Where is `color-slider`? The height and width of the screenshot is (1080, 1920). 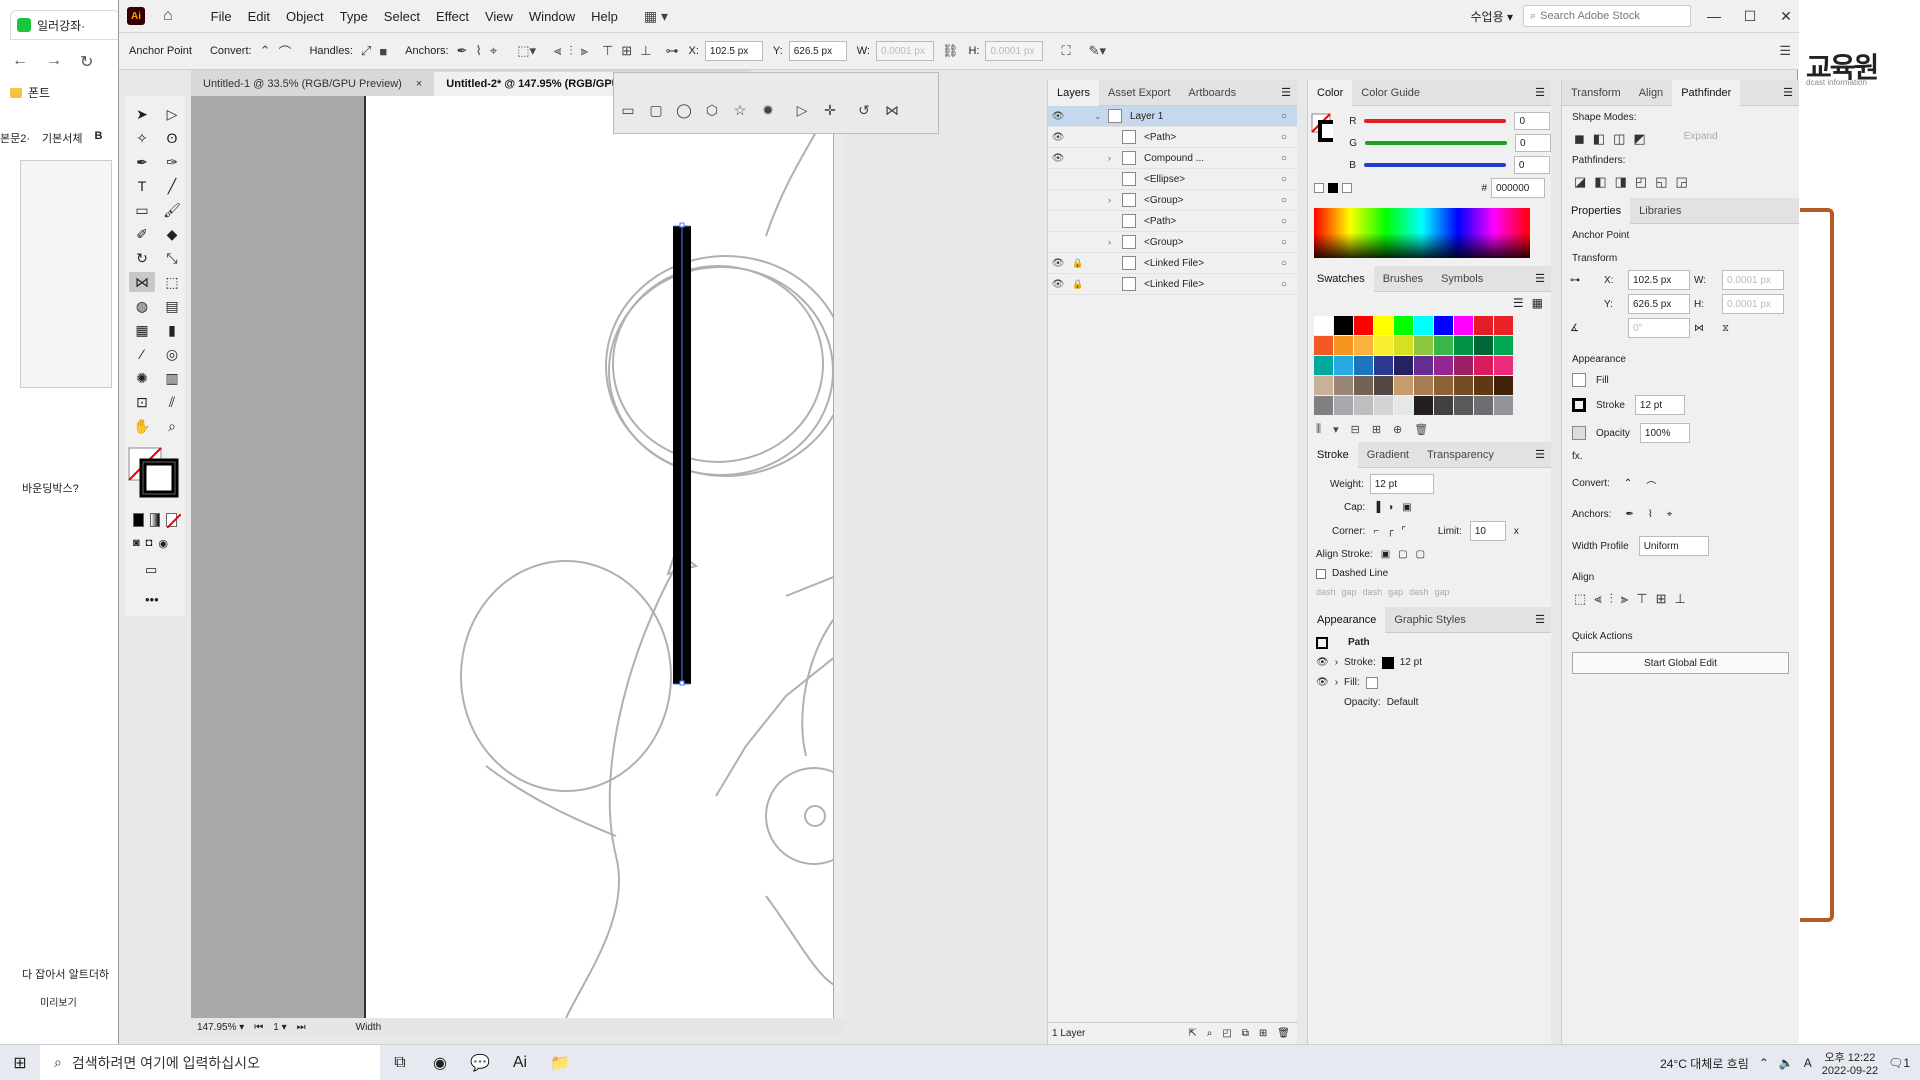
color-slider is located at coordinates (1436, 143).